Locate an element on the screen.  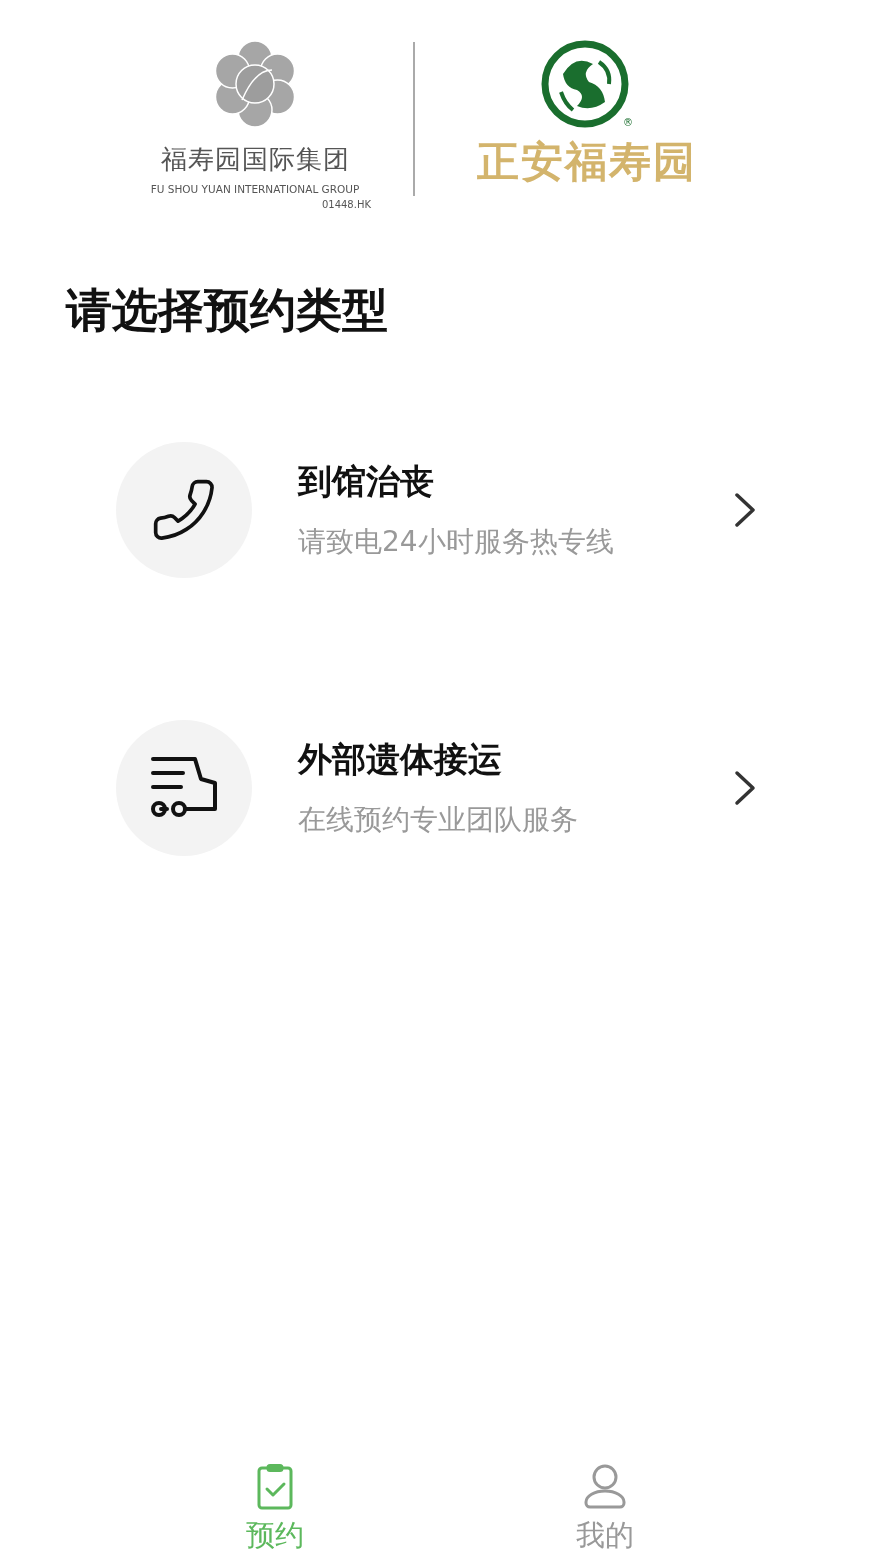
option-subtitle: 请致电24小时服务热专线 is located at coordinates (456, 542).